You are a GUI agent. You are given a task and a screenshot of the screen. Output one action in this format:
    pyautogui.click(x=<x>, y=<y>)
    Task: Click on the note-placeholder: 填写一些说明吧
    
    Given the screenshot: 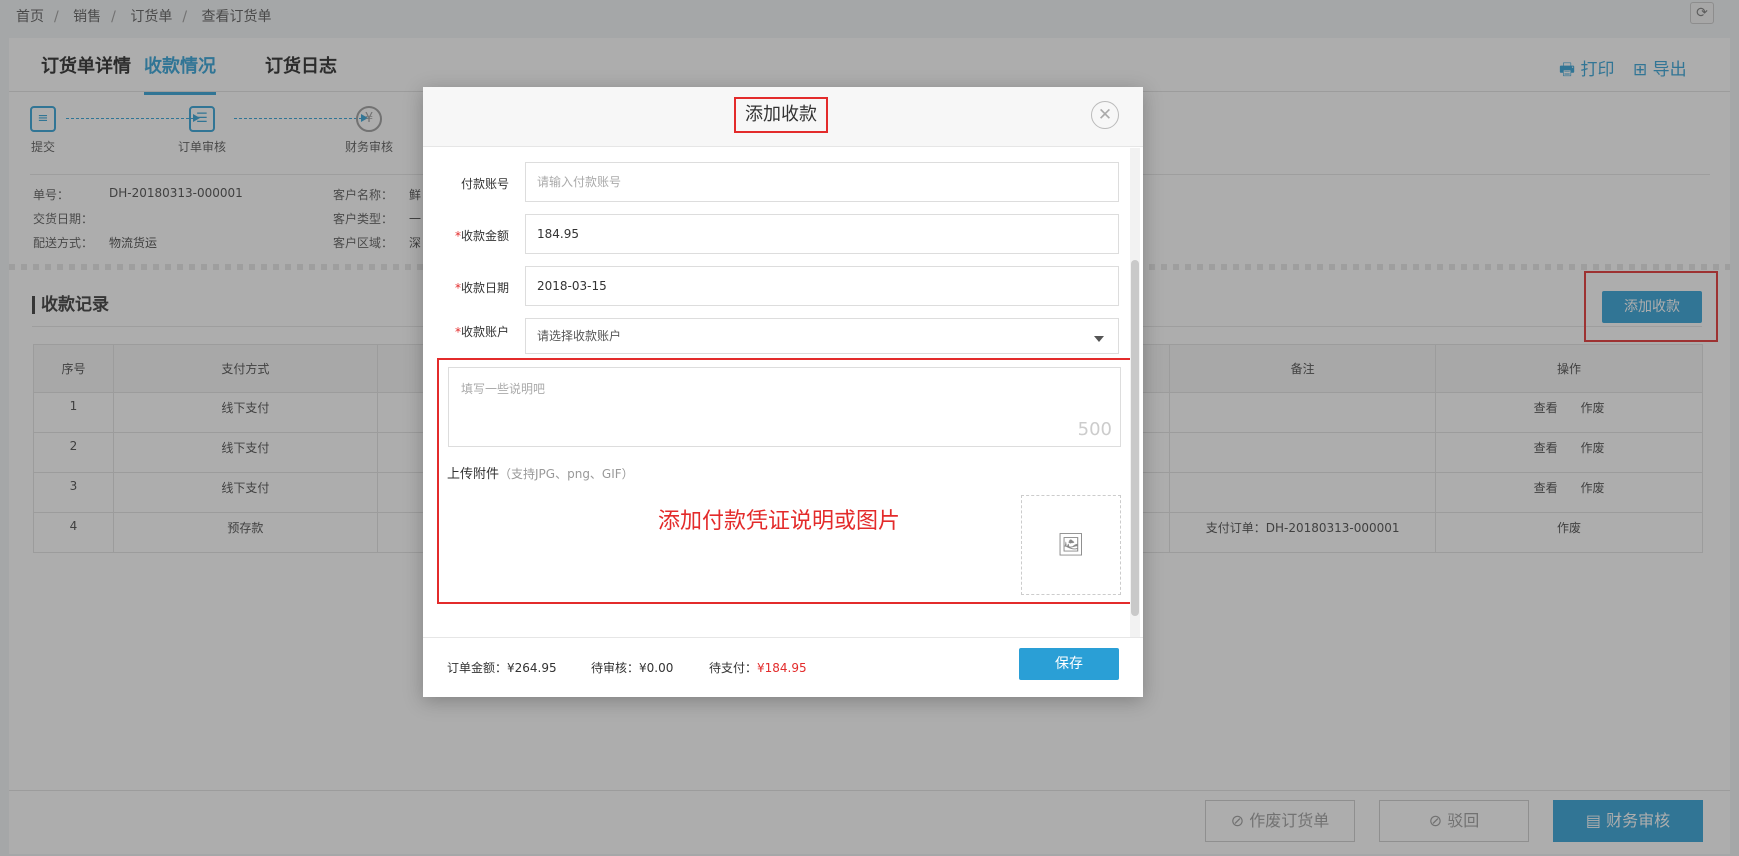 What is the action you would take?
    pyautogui.click(x=503, y=389)
    